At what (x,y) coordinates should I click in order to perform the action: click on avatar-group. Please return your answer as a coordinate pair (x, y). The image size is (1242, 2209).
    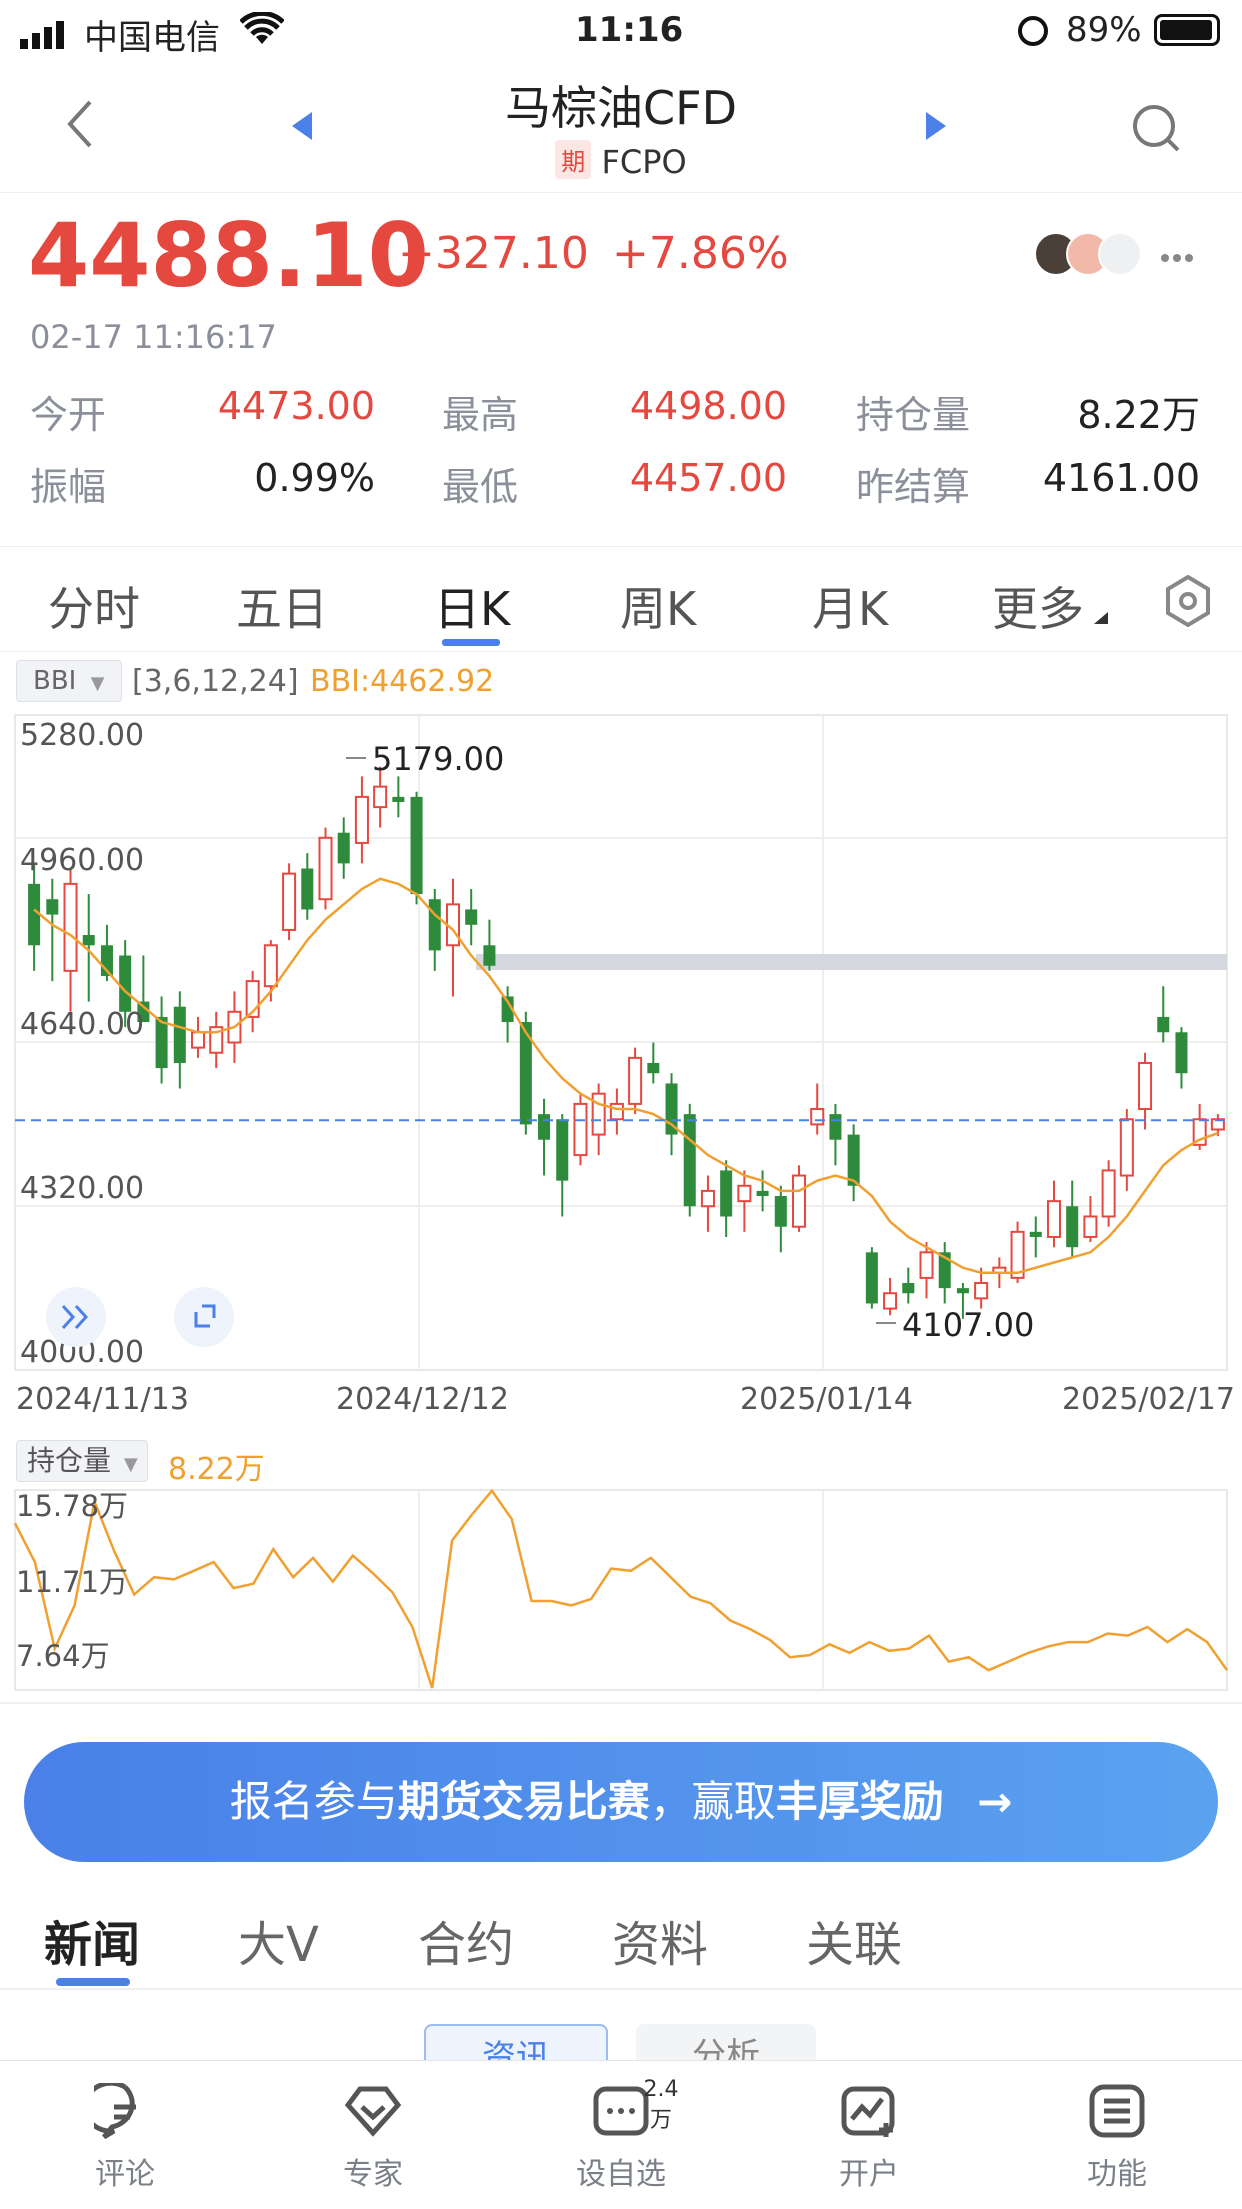
    Looking at the image, I should click on (1089, 254).